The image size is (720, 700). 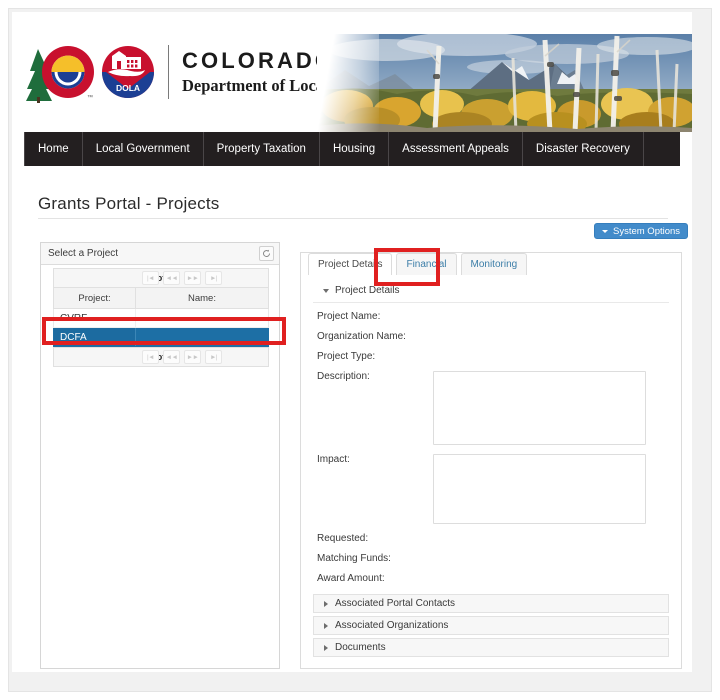 I want to click on accordion-label: Associated Organizations, so click(x=392, y=625).